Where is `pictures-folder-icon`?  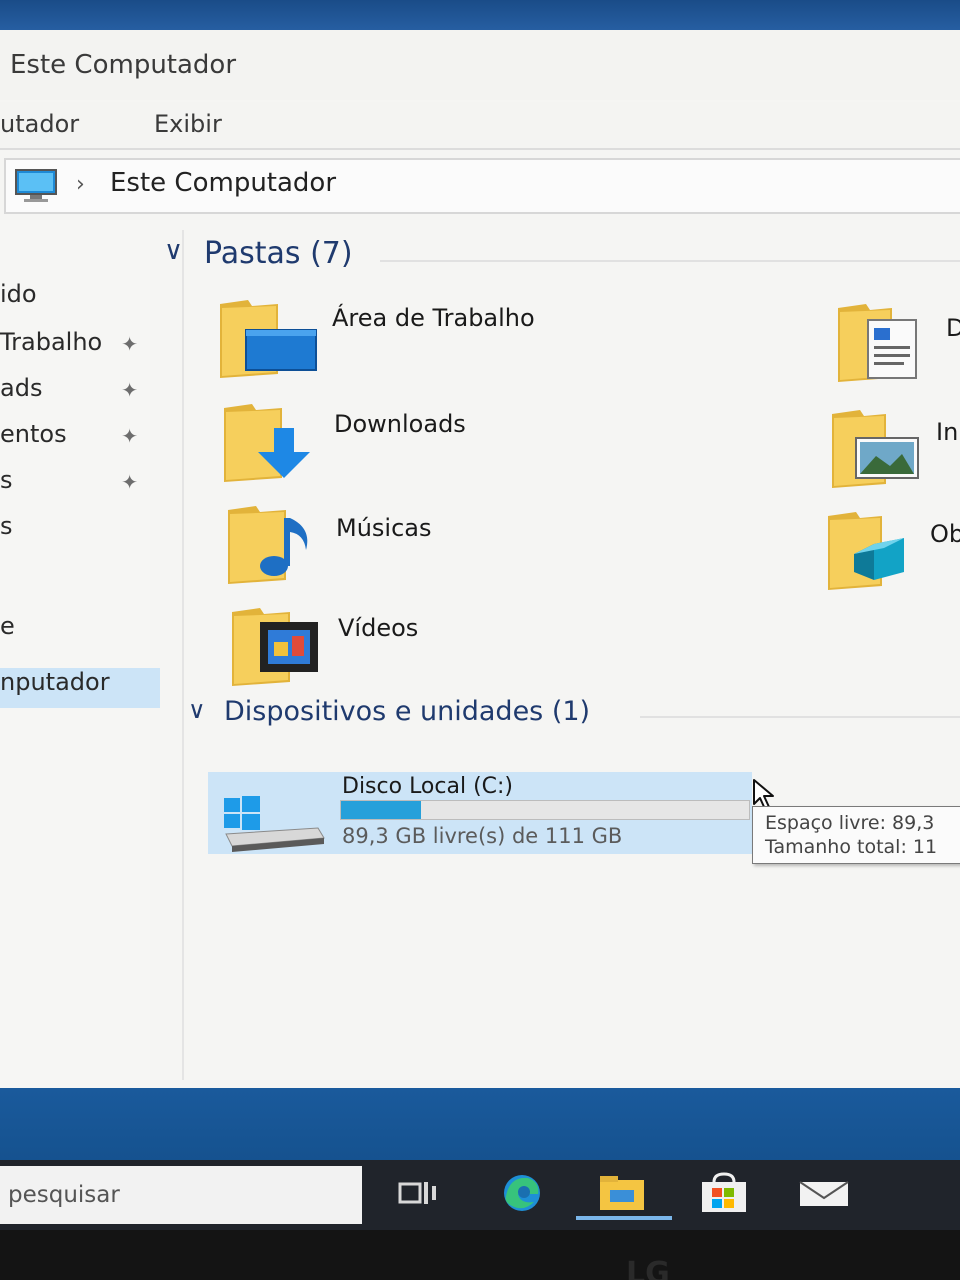 pictures-folder-icon is located at coordinates (875, 449).